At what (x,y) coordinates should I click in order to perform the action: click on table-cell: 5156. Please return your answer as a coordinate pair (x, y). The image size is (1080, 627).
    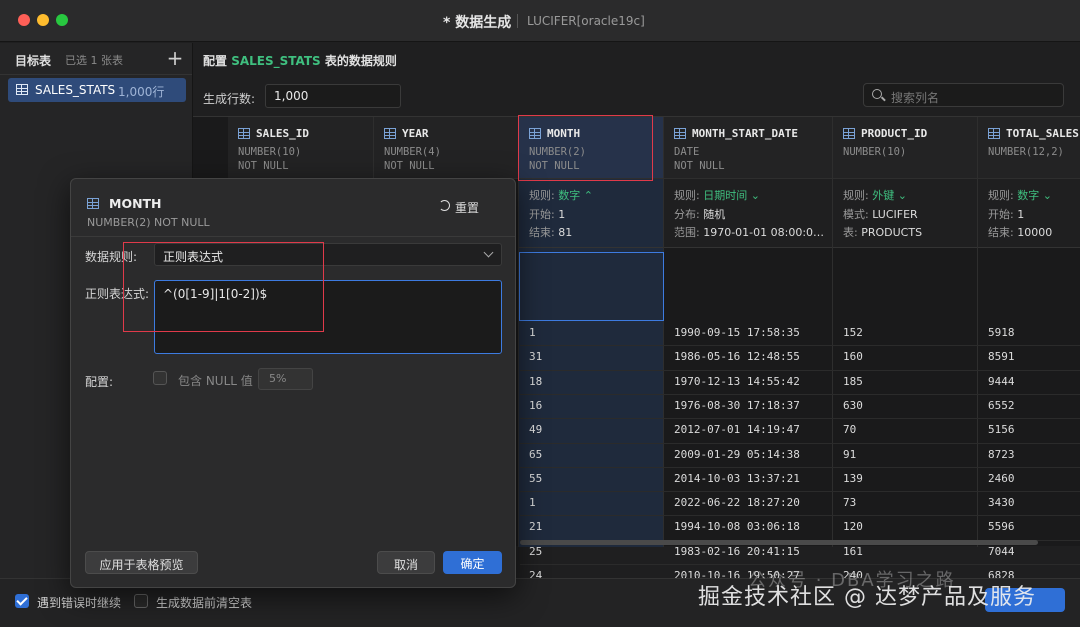
    Looking at the image, I should click on (1001, 429).